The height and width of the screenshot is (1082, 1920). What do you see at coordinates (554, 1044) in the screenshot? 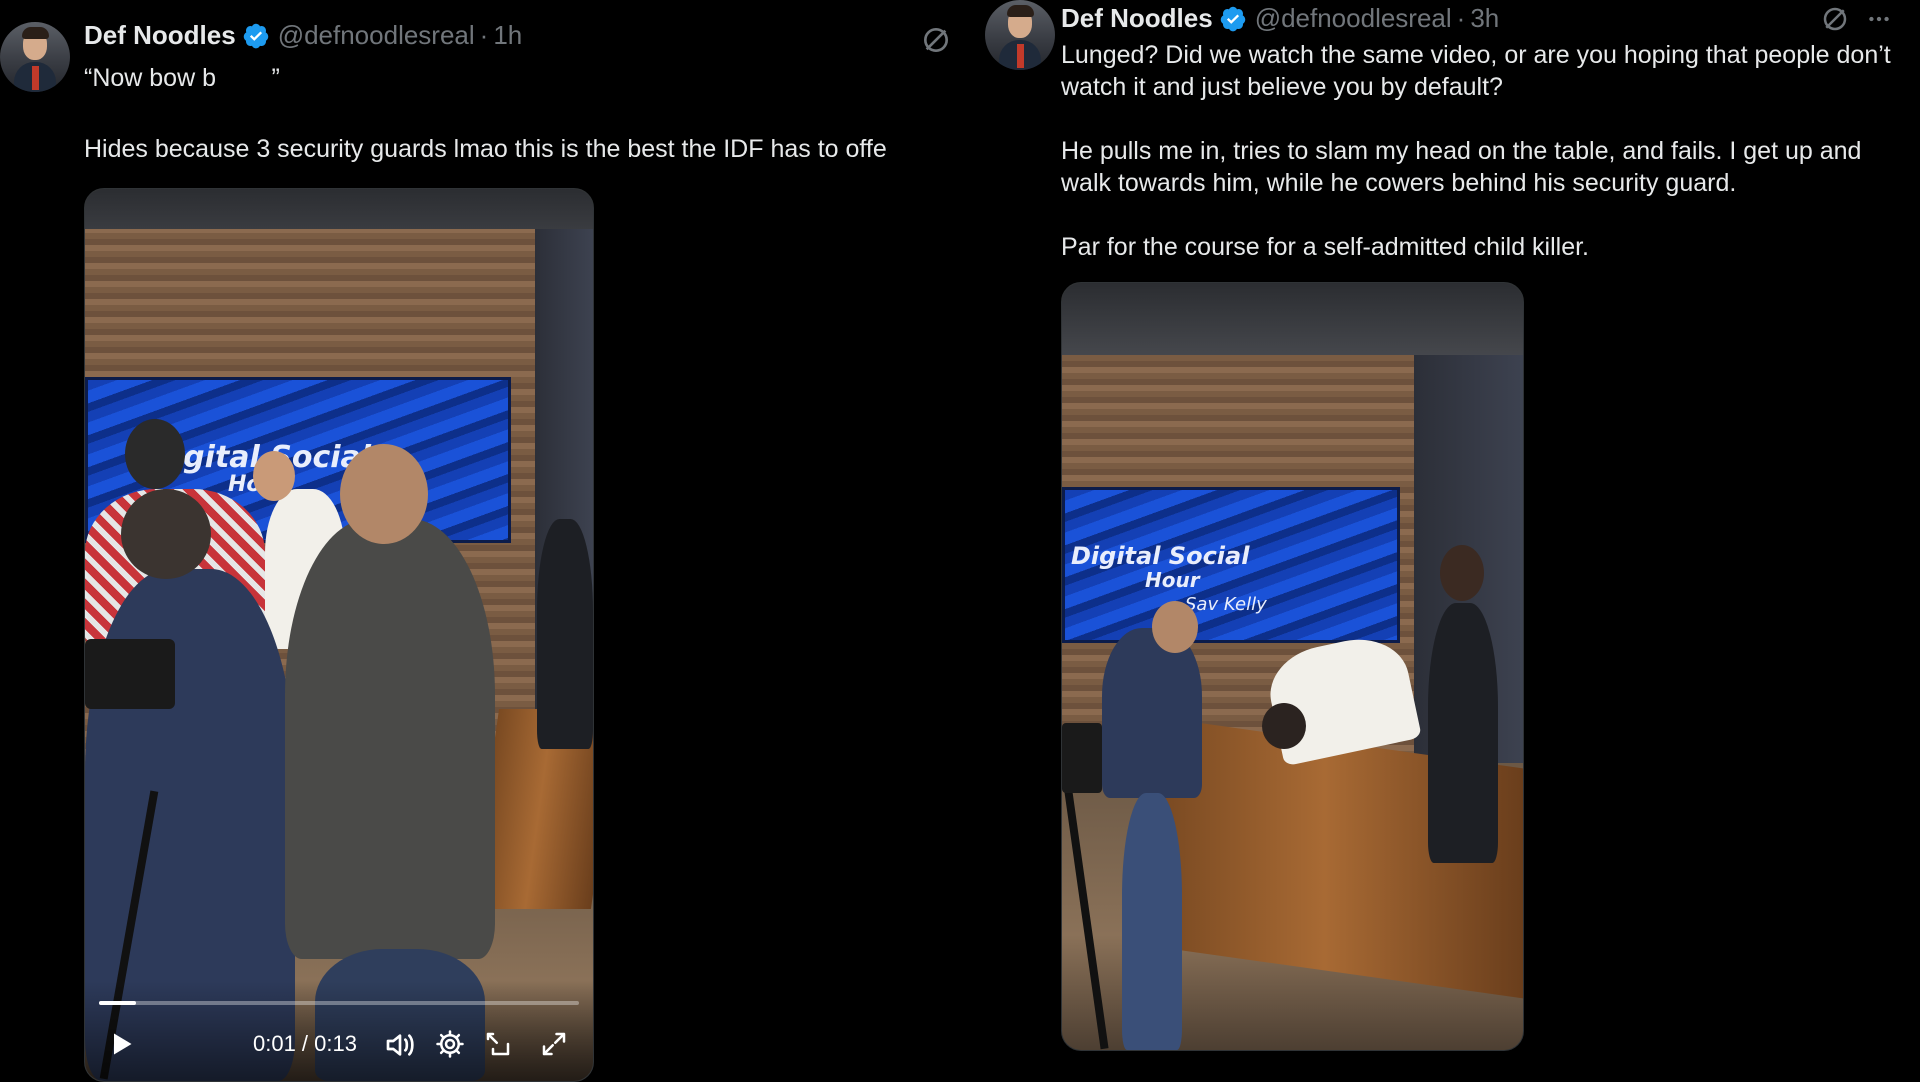
I see `fullscreen-icon` at bounding box center [554, 1044].